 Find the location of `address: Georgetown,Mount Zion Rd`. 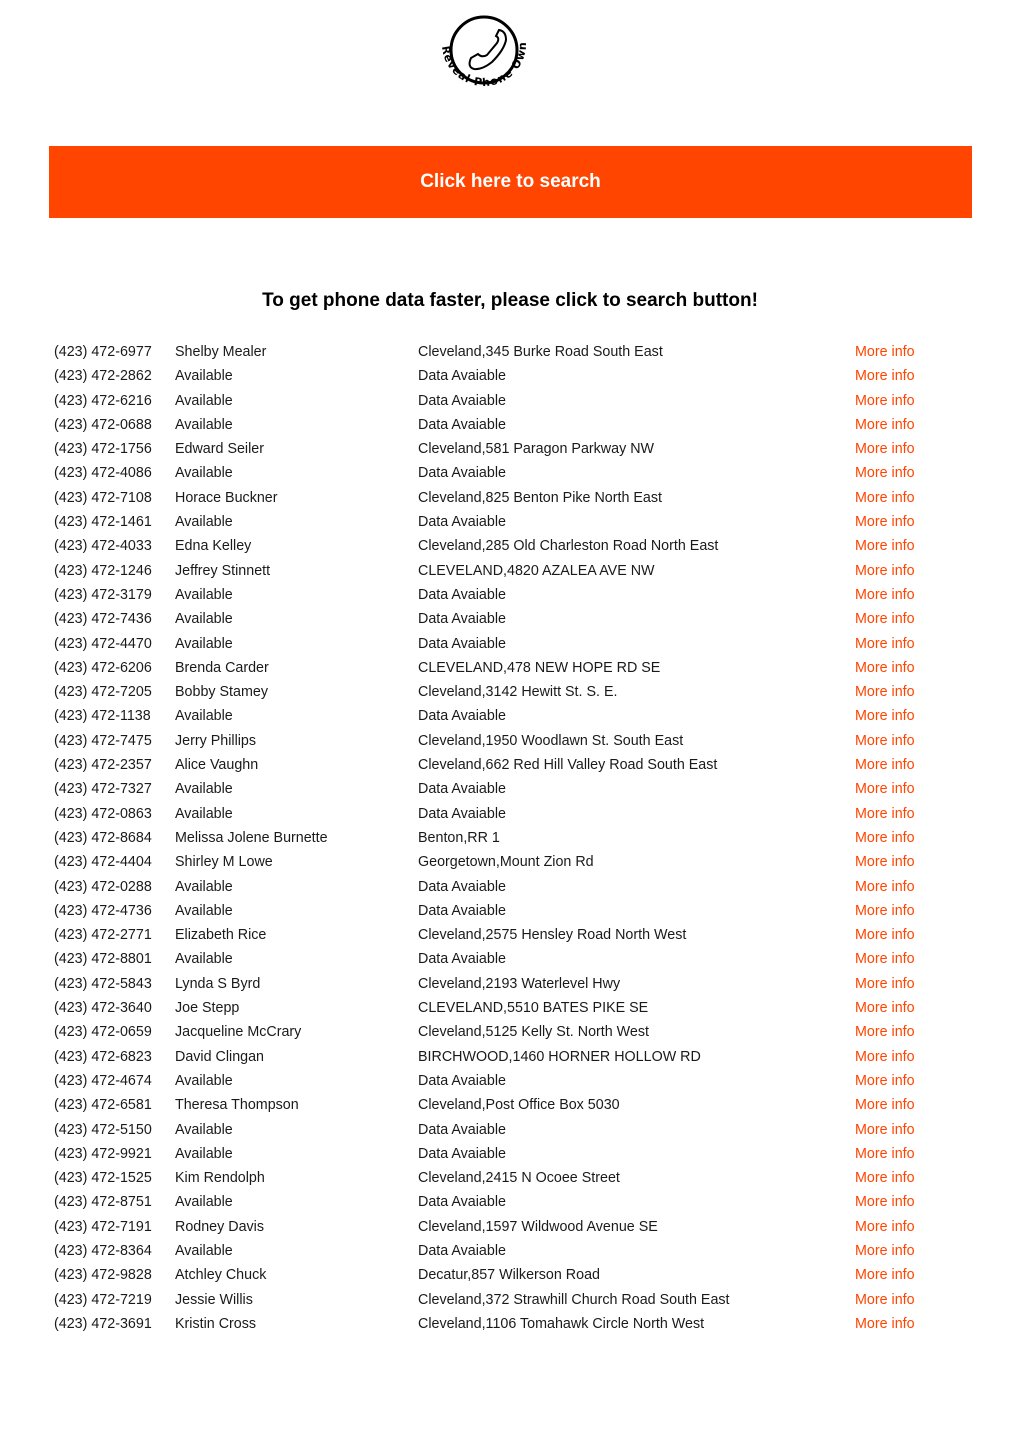

address: Georgetown,Mount Zion Rd is located at coordinates (506, 862).